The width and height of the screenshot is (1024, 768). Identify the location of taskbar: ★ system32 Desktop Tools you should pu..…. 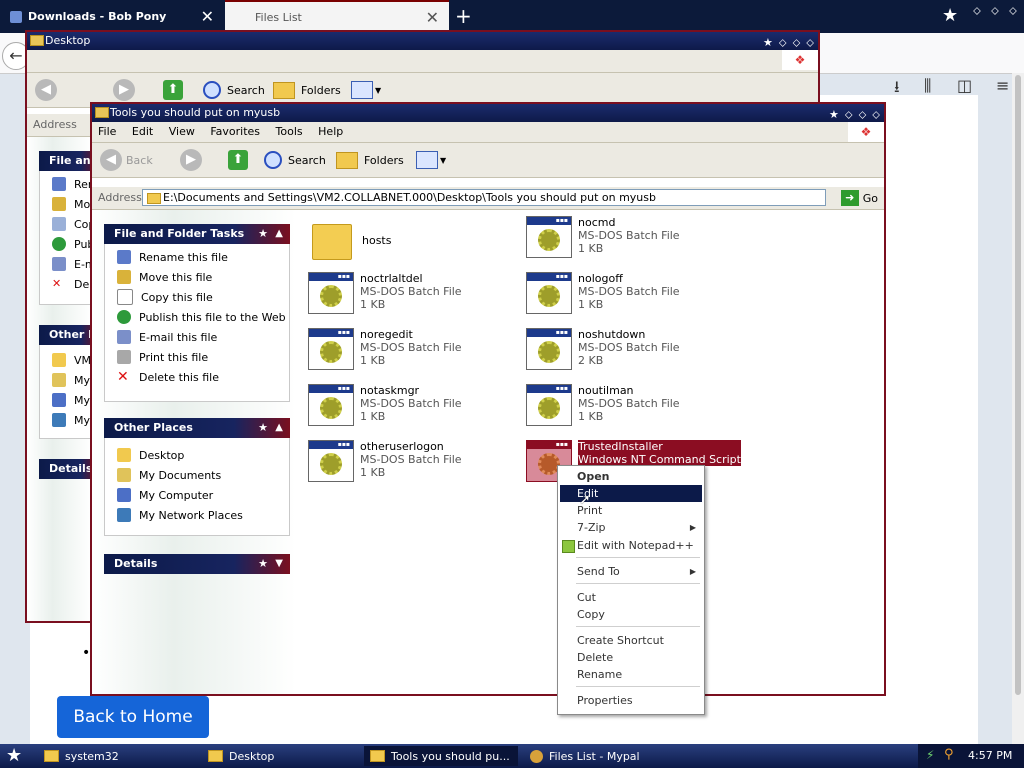
(512, 756).